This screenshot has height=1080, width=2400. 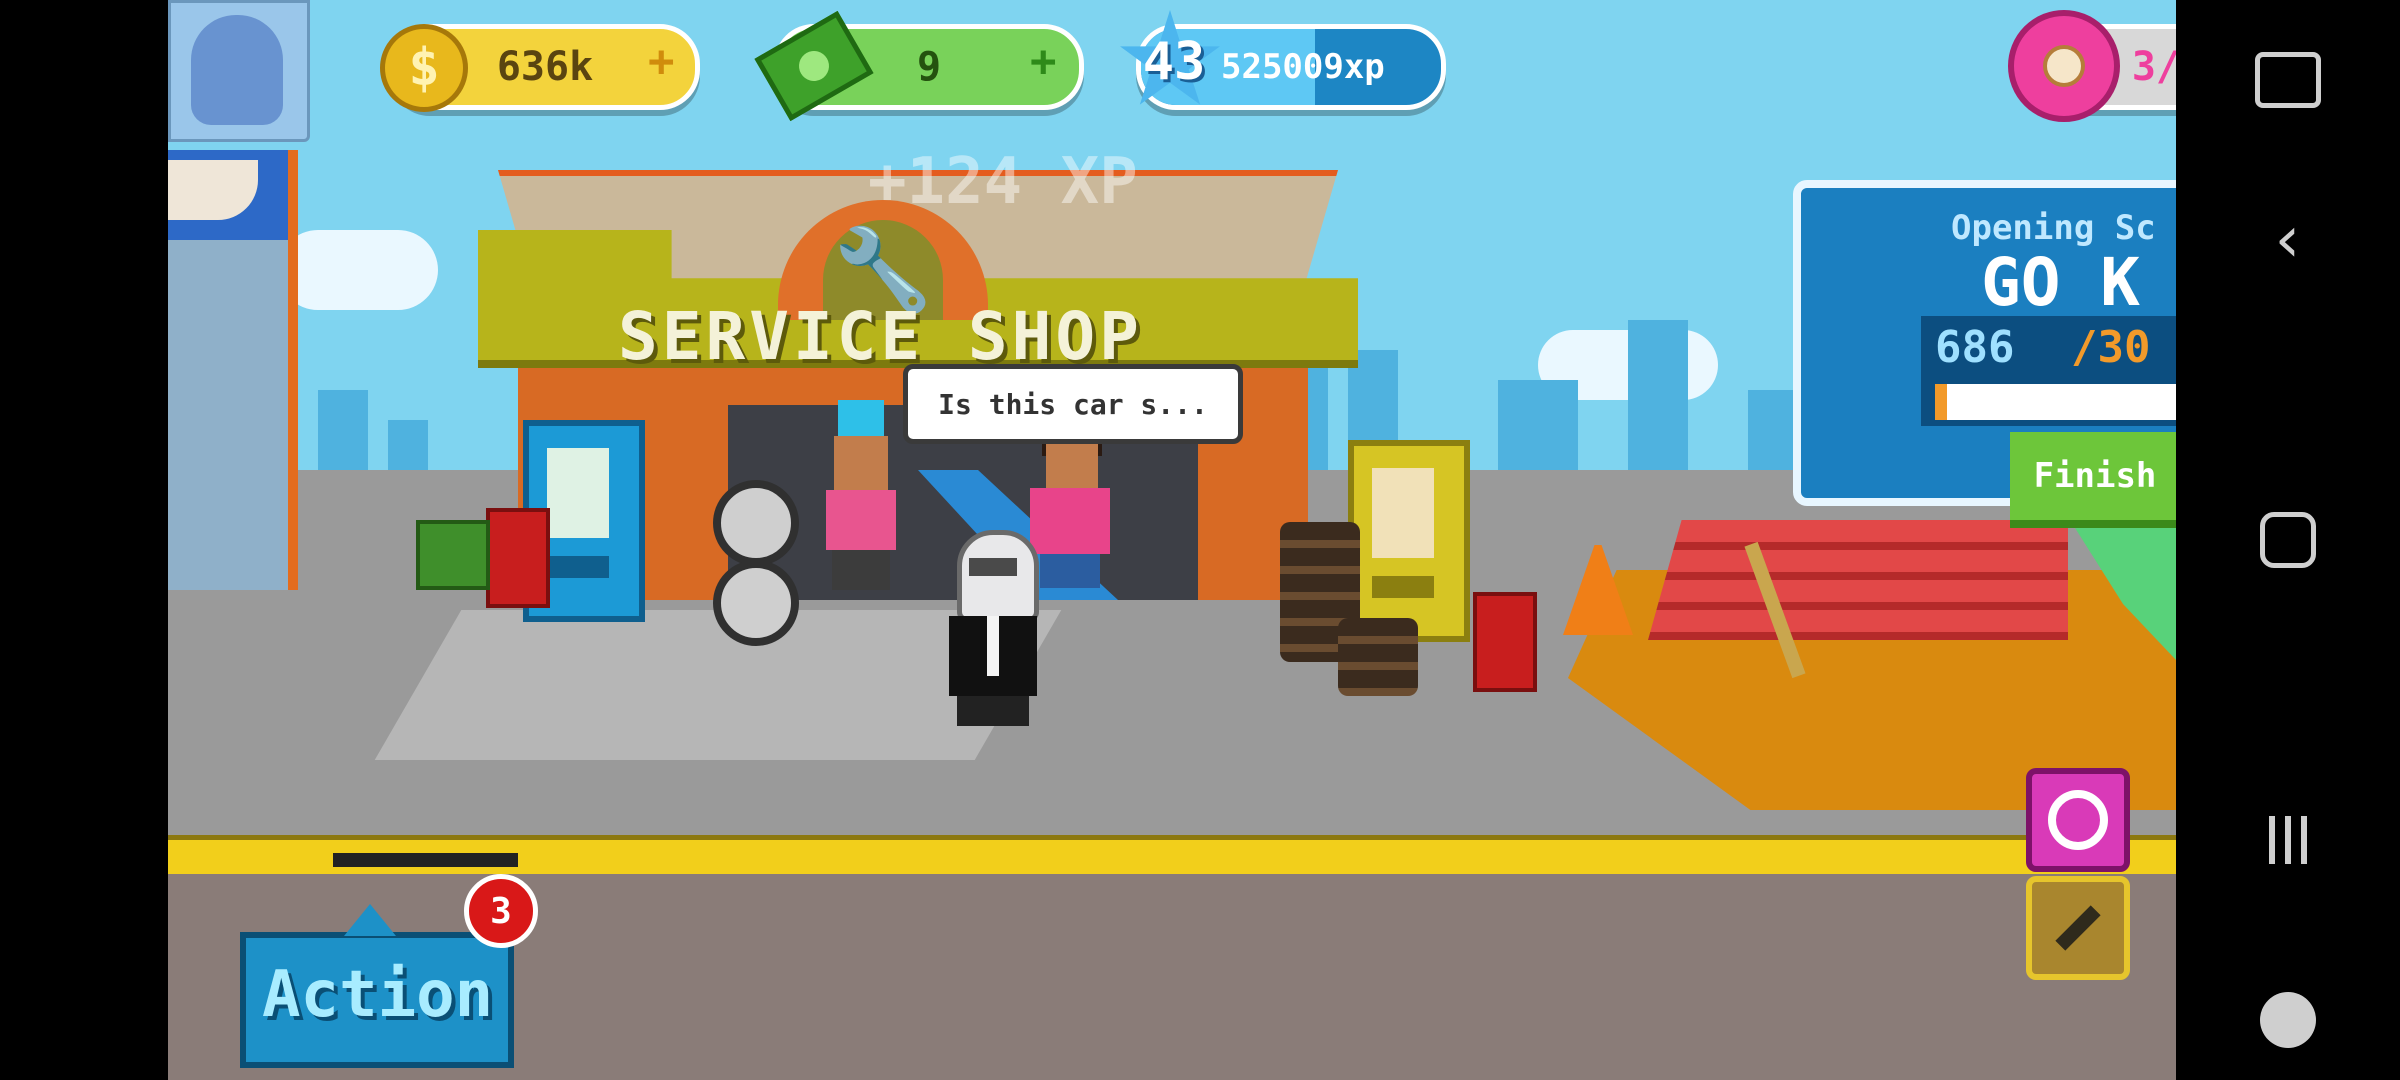 I want to click on player-avatar, so click(x=239, y=71).